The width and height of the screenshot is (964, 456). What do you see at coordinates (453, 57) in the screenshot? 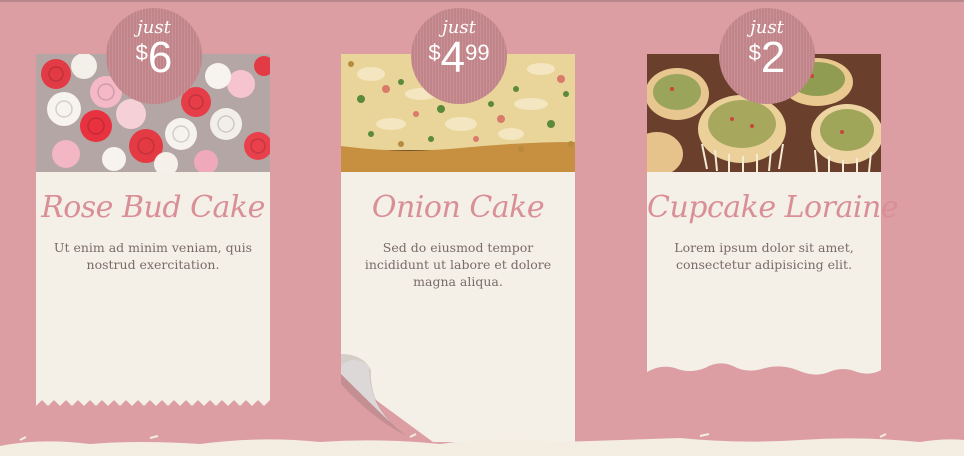
I see `price-main: 4` at bounding box center [453, 57].